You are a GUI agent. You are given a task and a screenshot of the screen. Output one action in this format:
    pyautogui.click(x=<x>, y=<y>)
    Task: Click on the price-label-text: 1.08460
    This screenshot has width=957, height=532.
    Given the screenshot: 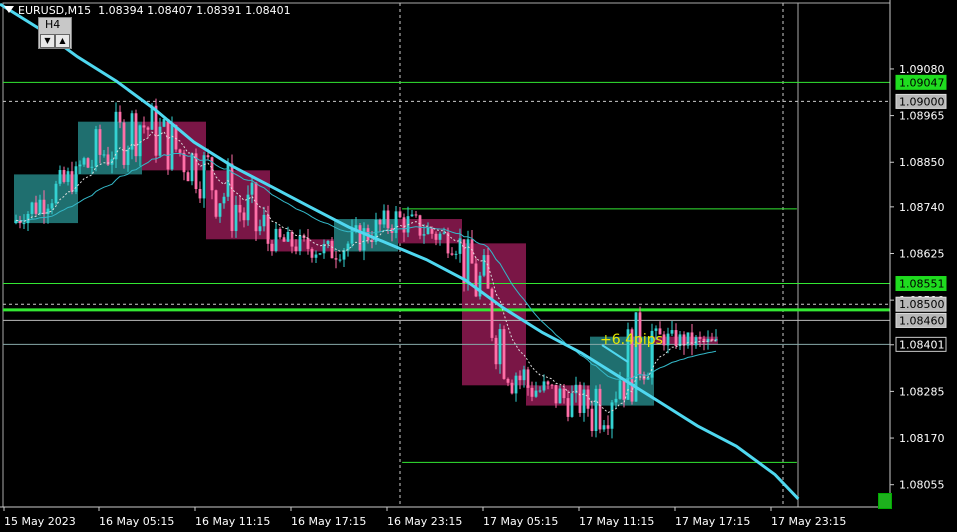 What is the action you would take?
    pyautogui.click(x=922, y=320)
    